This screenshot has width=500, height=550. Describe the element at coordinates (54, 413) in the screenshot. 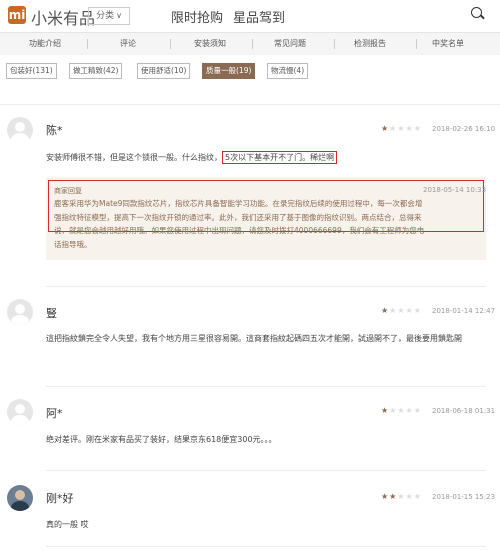

I see `review-username: 阿*` at that location.